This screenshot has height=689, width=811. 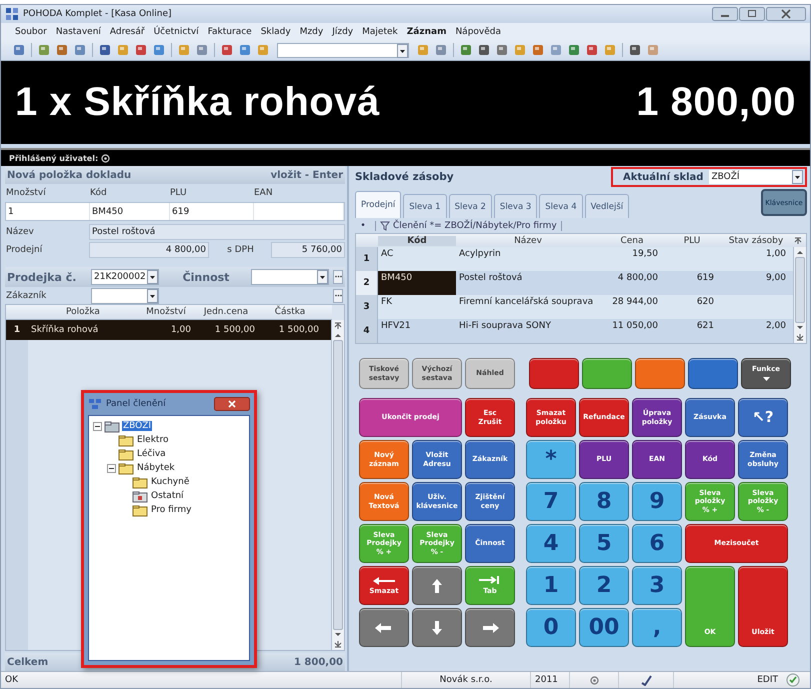 I want to click on column-header: Stav zásoby, so click(x=756, y=241).